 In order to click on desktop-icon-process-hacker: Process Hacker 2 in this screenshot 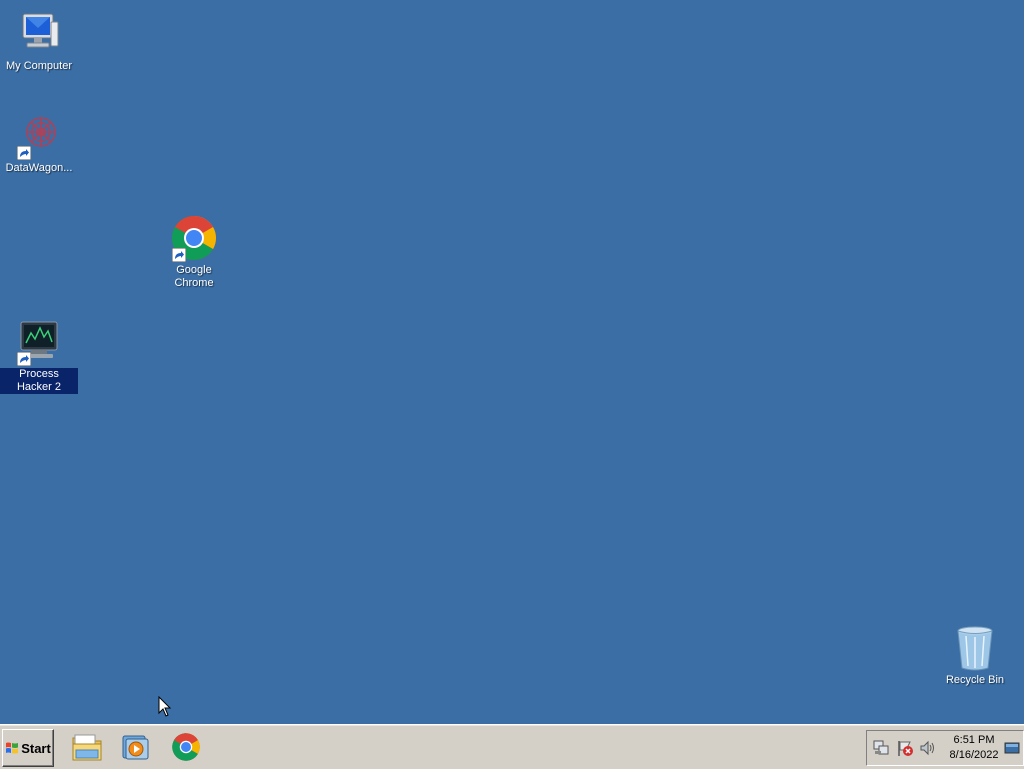, I will do `click(39, 356)`.